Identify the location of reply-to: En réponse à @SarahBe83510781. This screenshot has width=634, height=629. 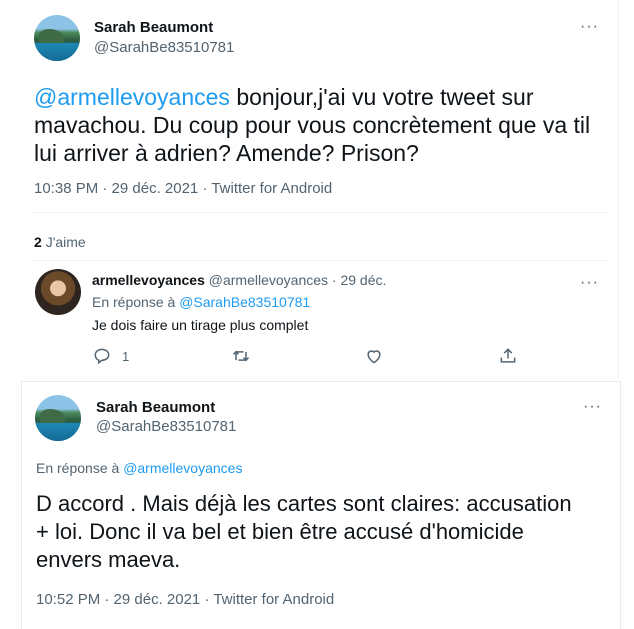
(201, 302).